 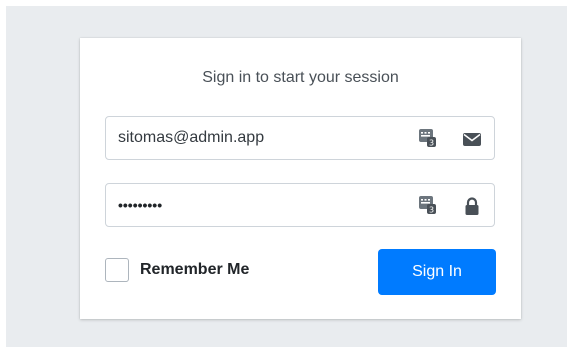 I want to click on email-field: 3, so click(x=300, y=138).